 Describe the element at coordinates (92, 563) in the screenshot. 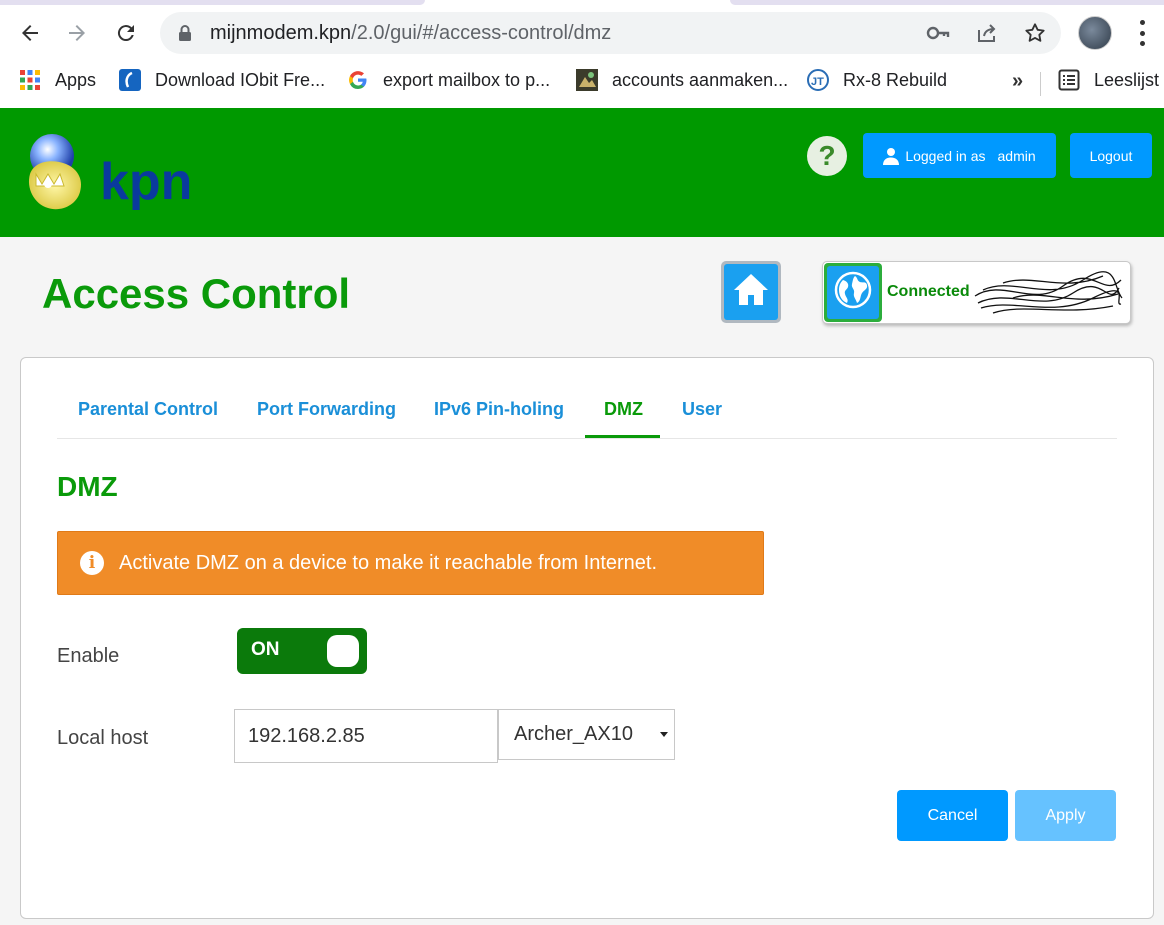

I see `info-icon: i` at that location.